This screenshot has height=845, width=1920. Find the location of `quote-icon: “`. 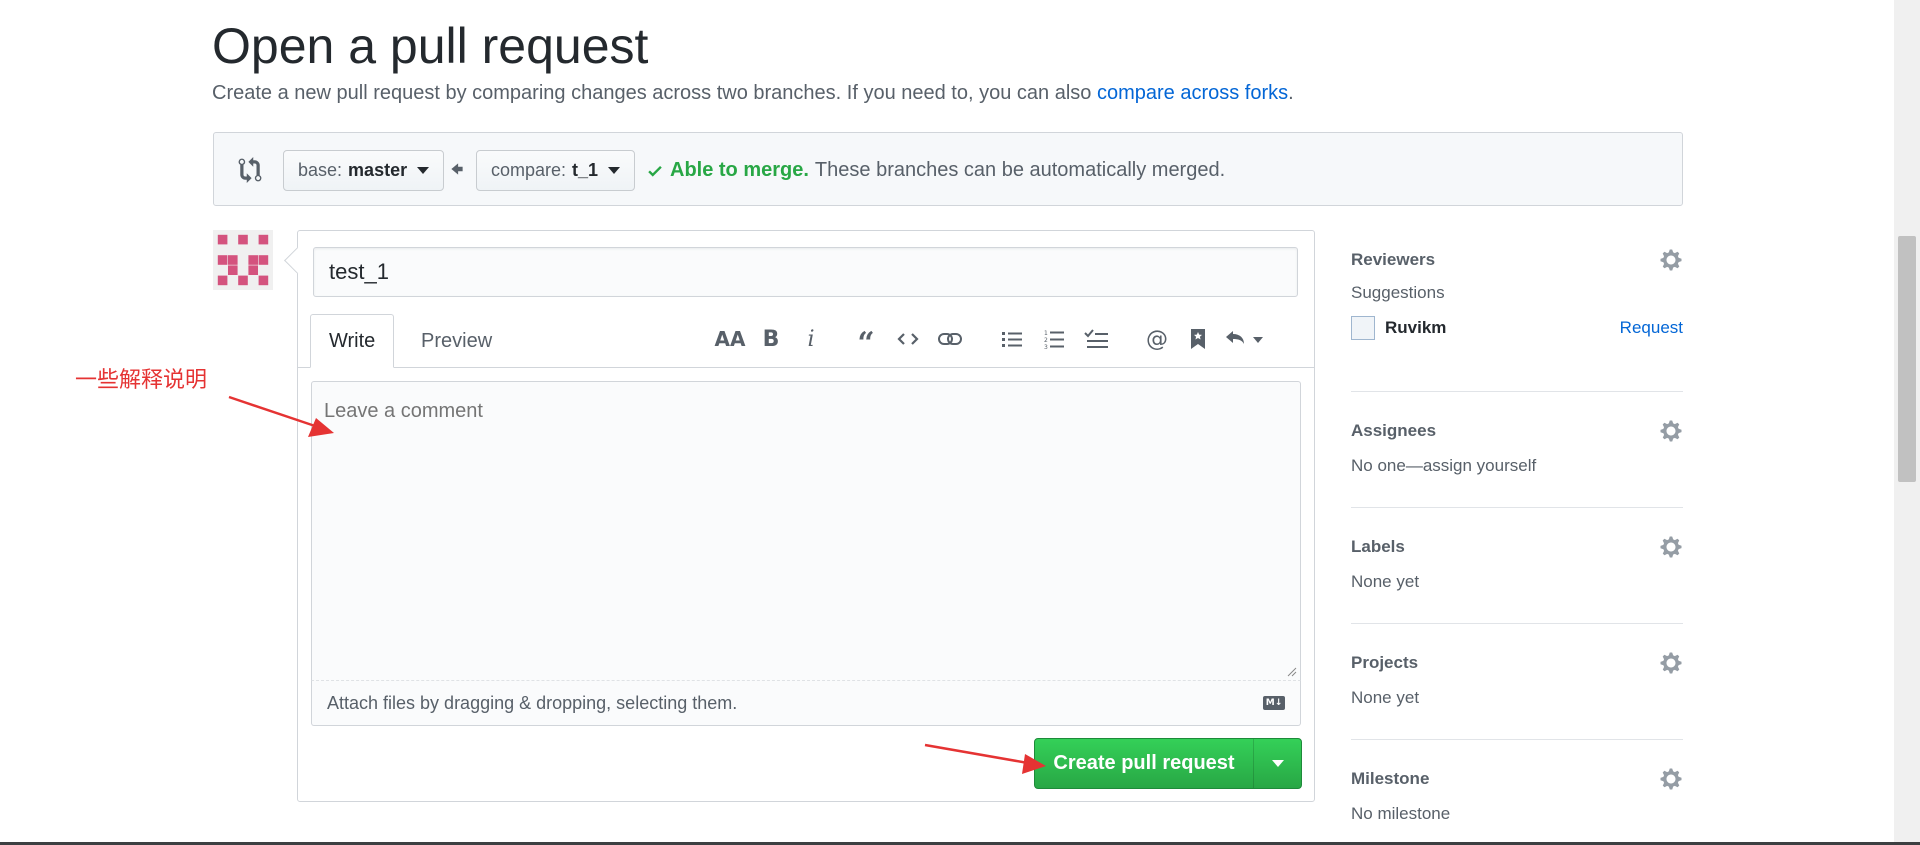

quote-icon: “ is located at coordinates (866, 340).